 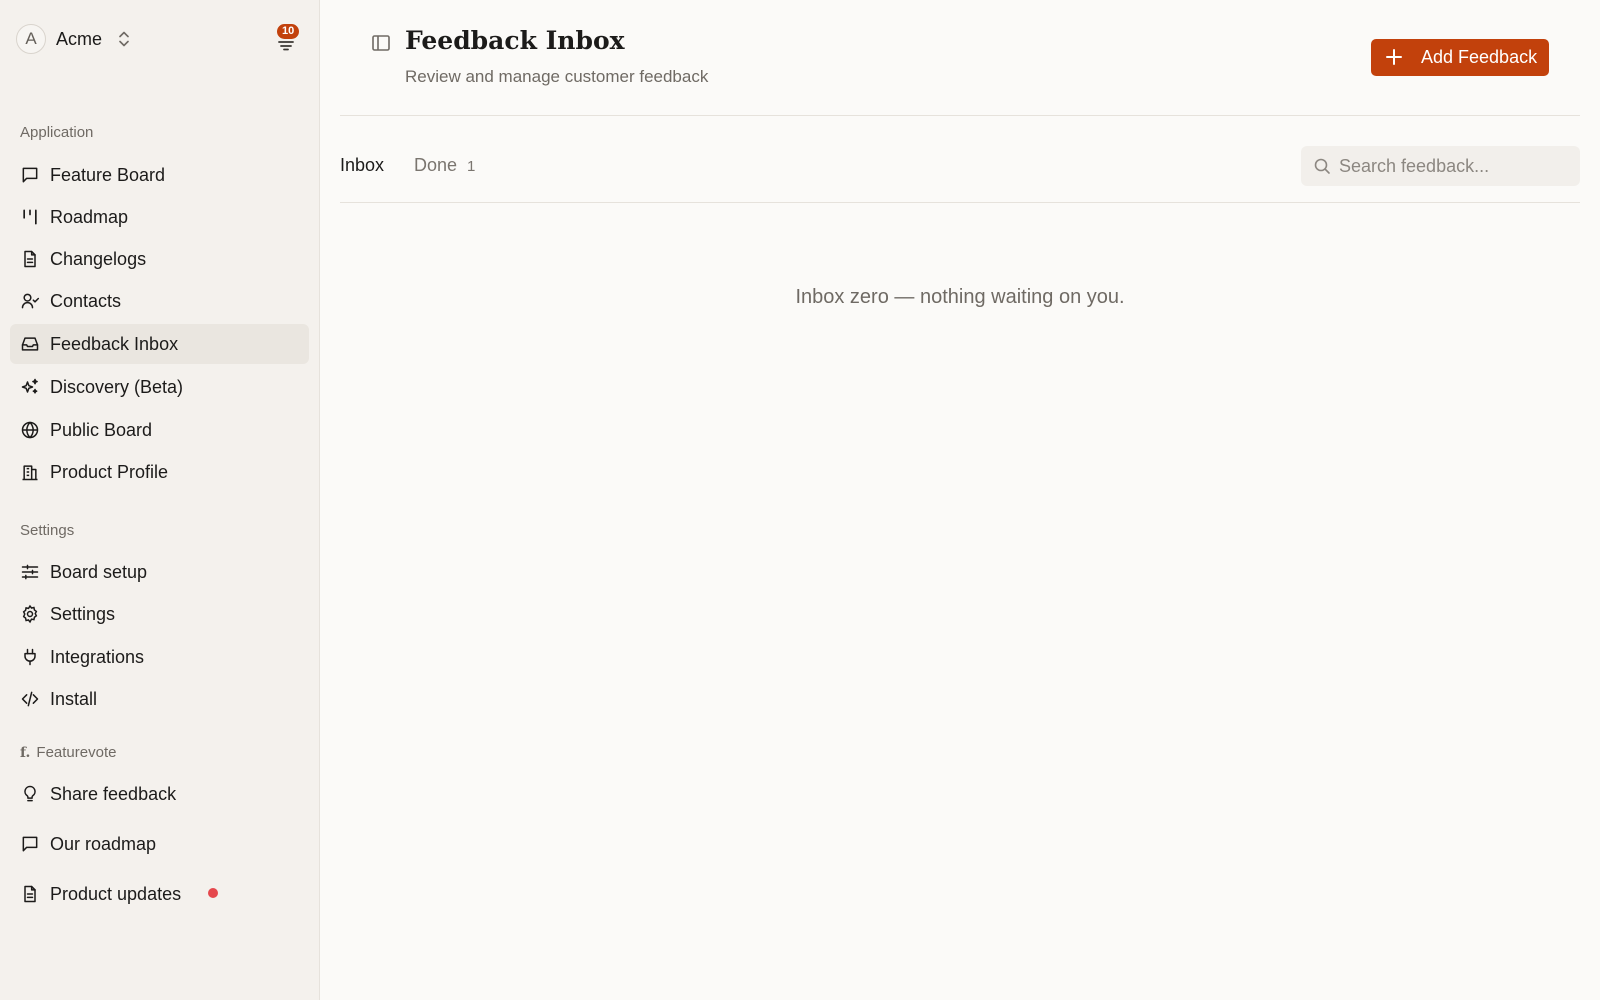 What do you see at coordinates (76, 752) in the screenshot?
I see `featurevote-label: Featurevote` at bounding box center [76, 752].